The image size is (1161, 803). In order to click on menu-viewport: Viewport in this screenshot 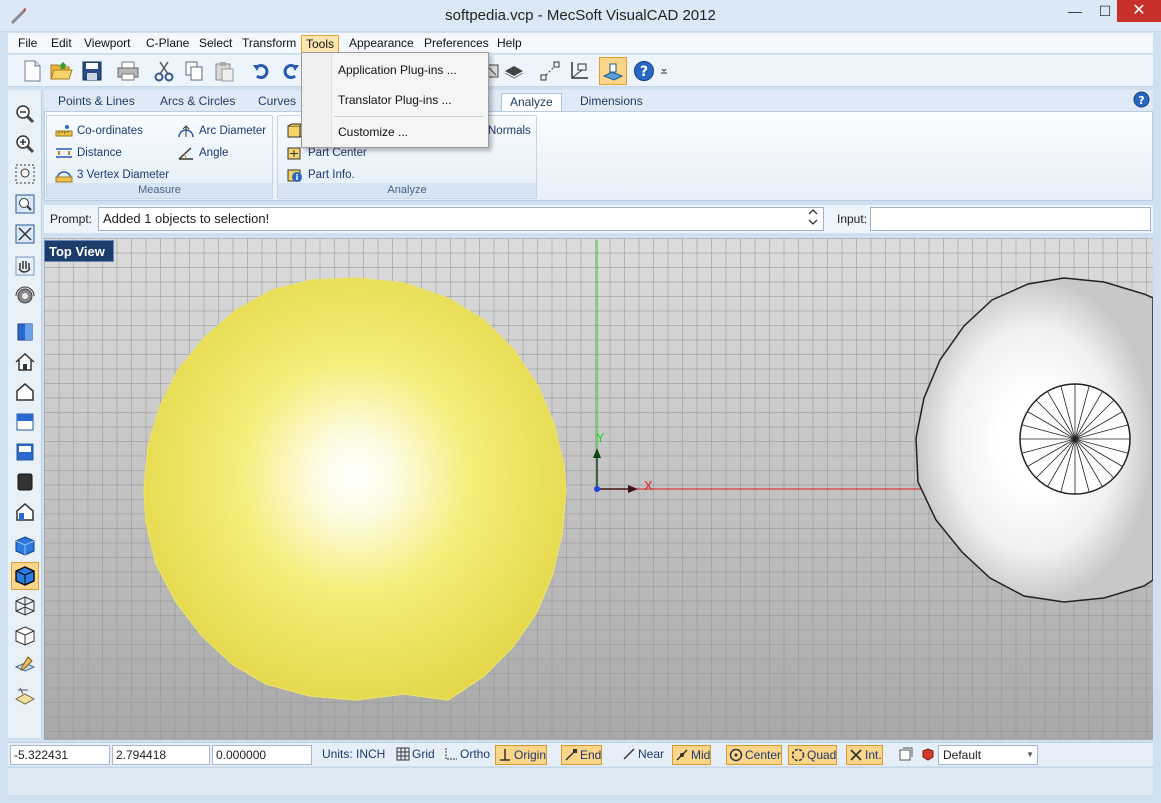, I will do `click(107, 44)`.